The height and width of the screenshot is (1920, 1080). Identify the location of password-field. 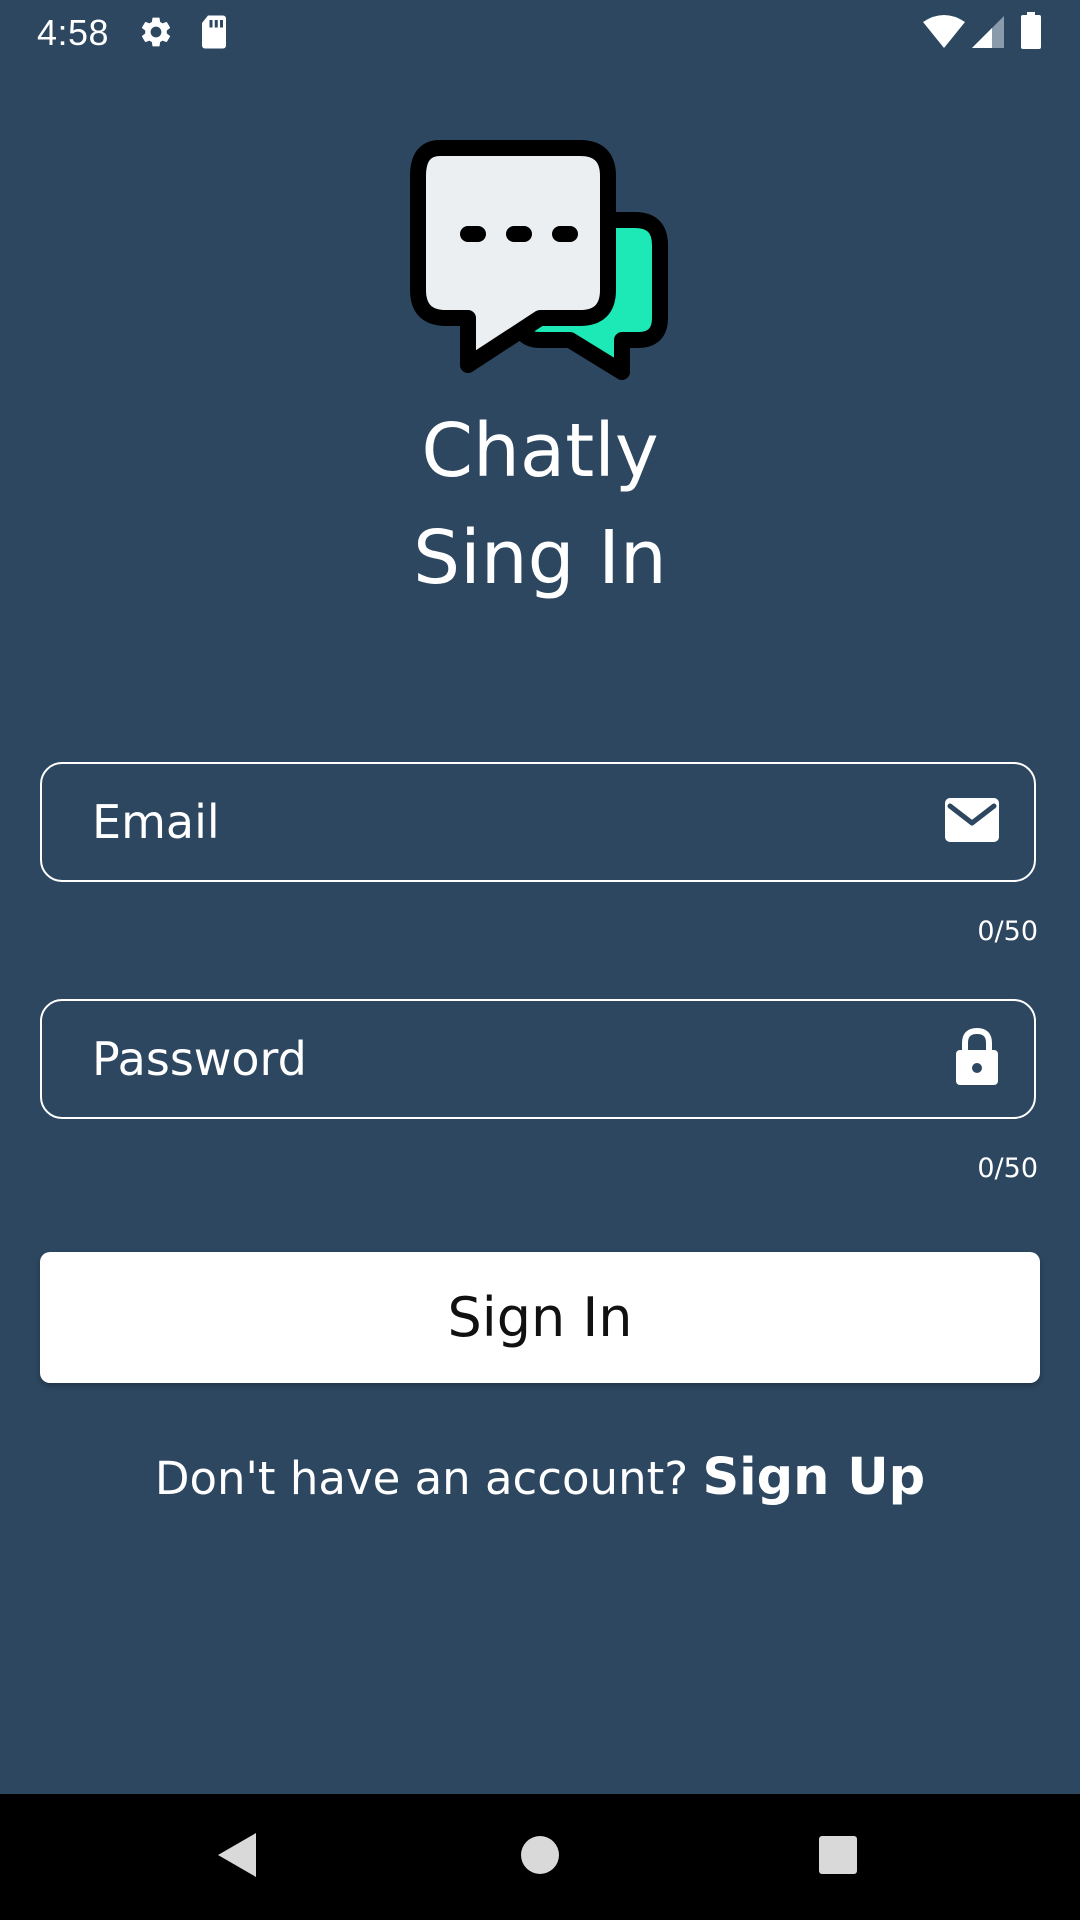
(538, 1059).